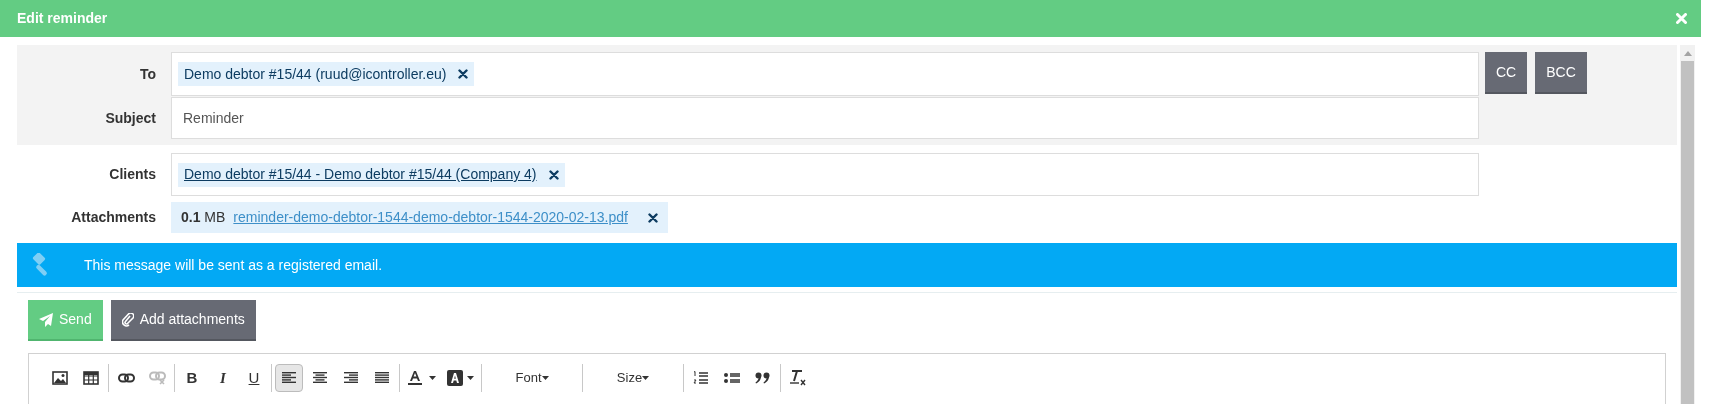 This screenshot has width=1713, height=404. What do you see at coordinates (701, 378) in the screenshot?
I see `numbered-list-icon` at bounding box center [701, 378].